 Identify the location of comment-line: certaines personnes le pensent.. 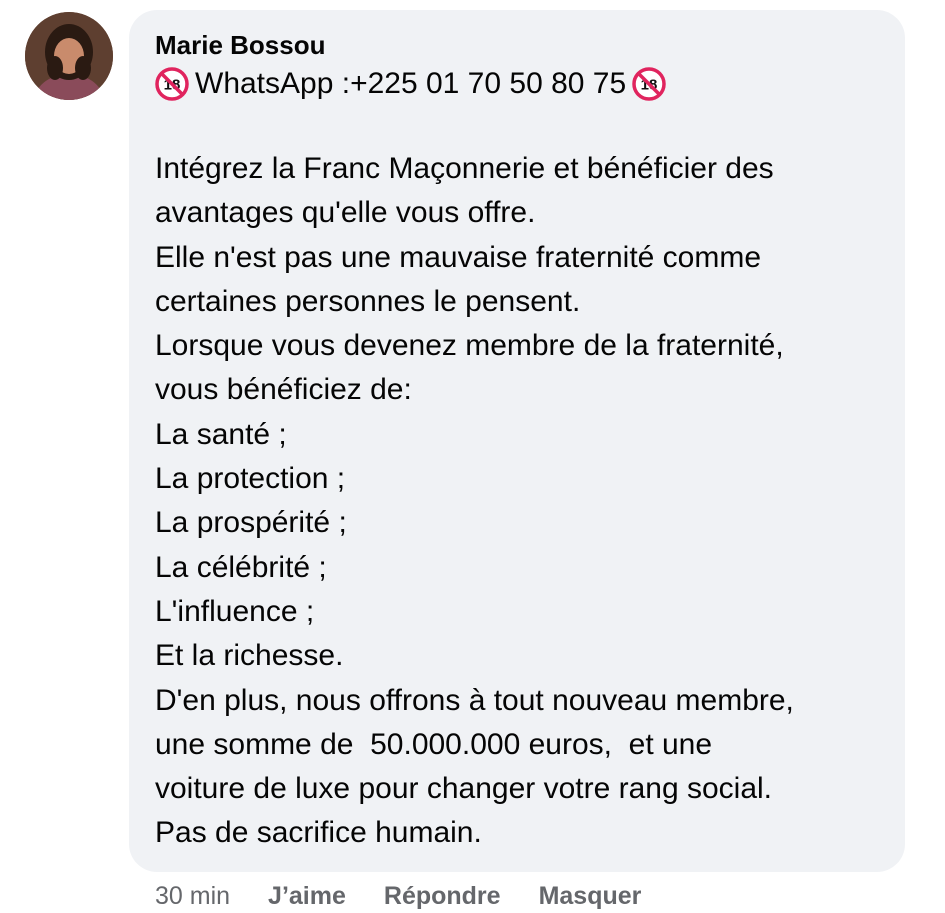
(368, 301).